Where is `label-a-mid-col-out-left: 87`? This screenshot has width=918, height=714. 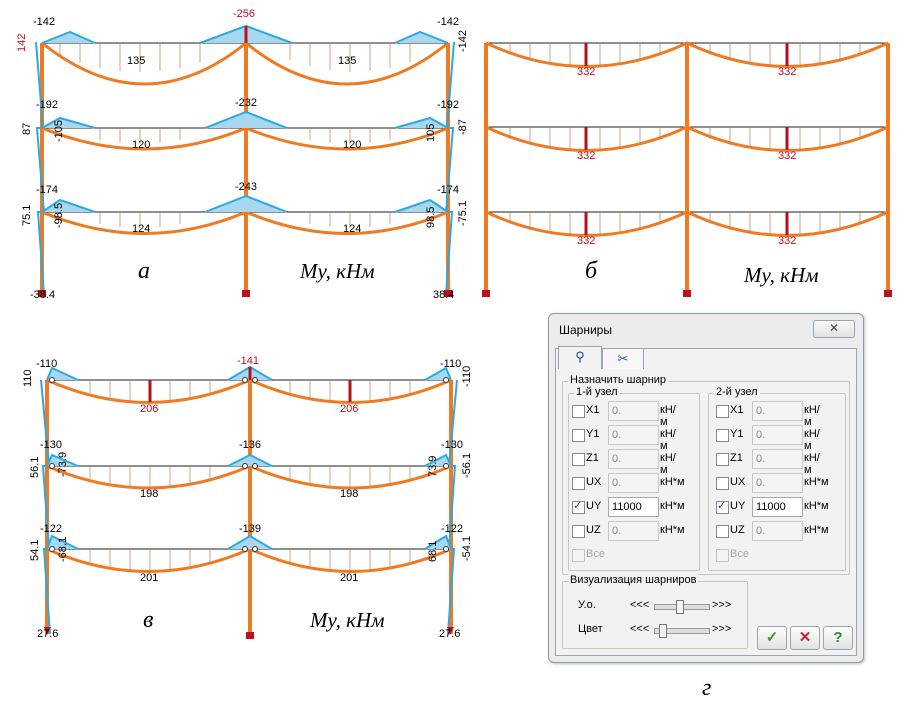 label-a-mid-col-out-left: 87 is located at coordinates (27, 129).